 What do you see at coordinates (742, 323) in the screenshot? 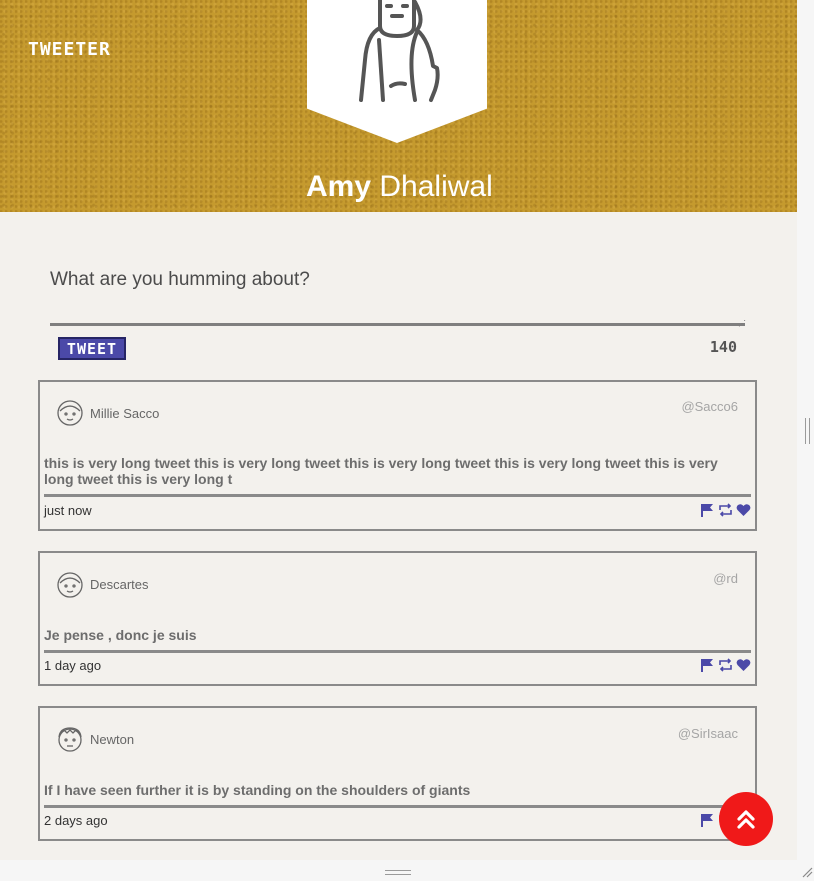
I see `textarea-resize-icon: ⋰` at bounding box center [742, 323].